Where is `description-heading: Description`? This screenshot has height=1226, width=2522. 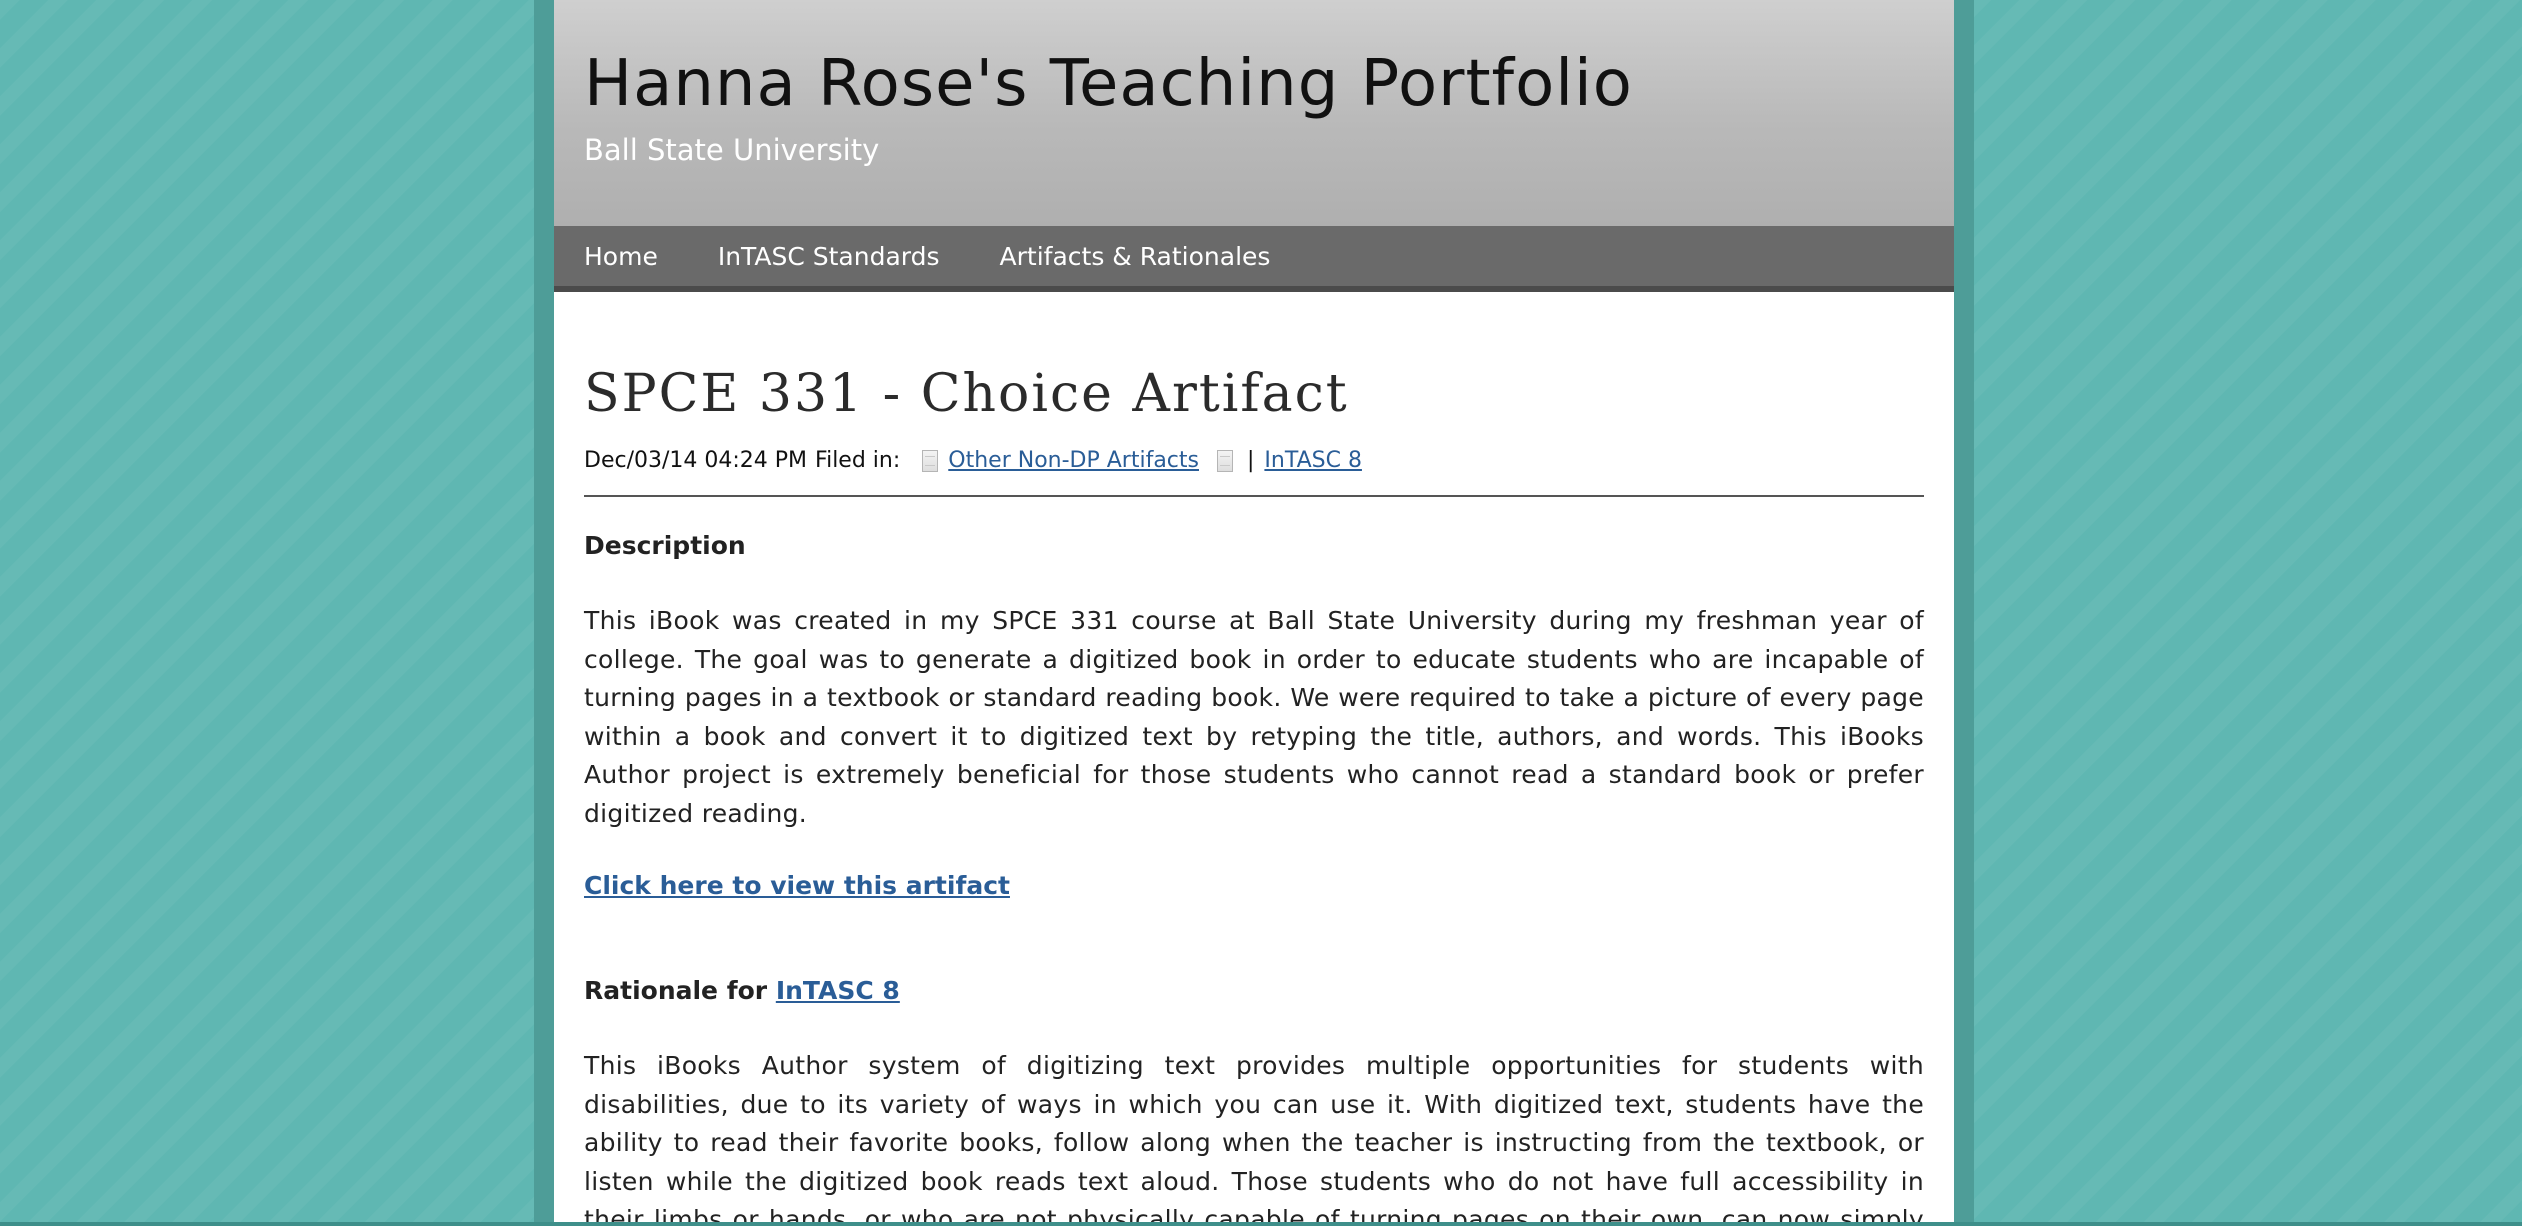
description-heading: Description is located at coordinates (665, 545).